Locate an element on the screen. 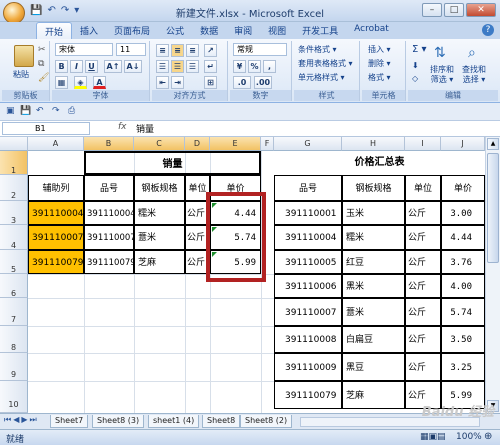 Image resolution: width=500 pixels, height=445 pixels. align-left-icon: ☰ is located at coordinates (162, 66).